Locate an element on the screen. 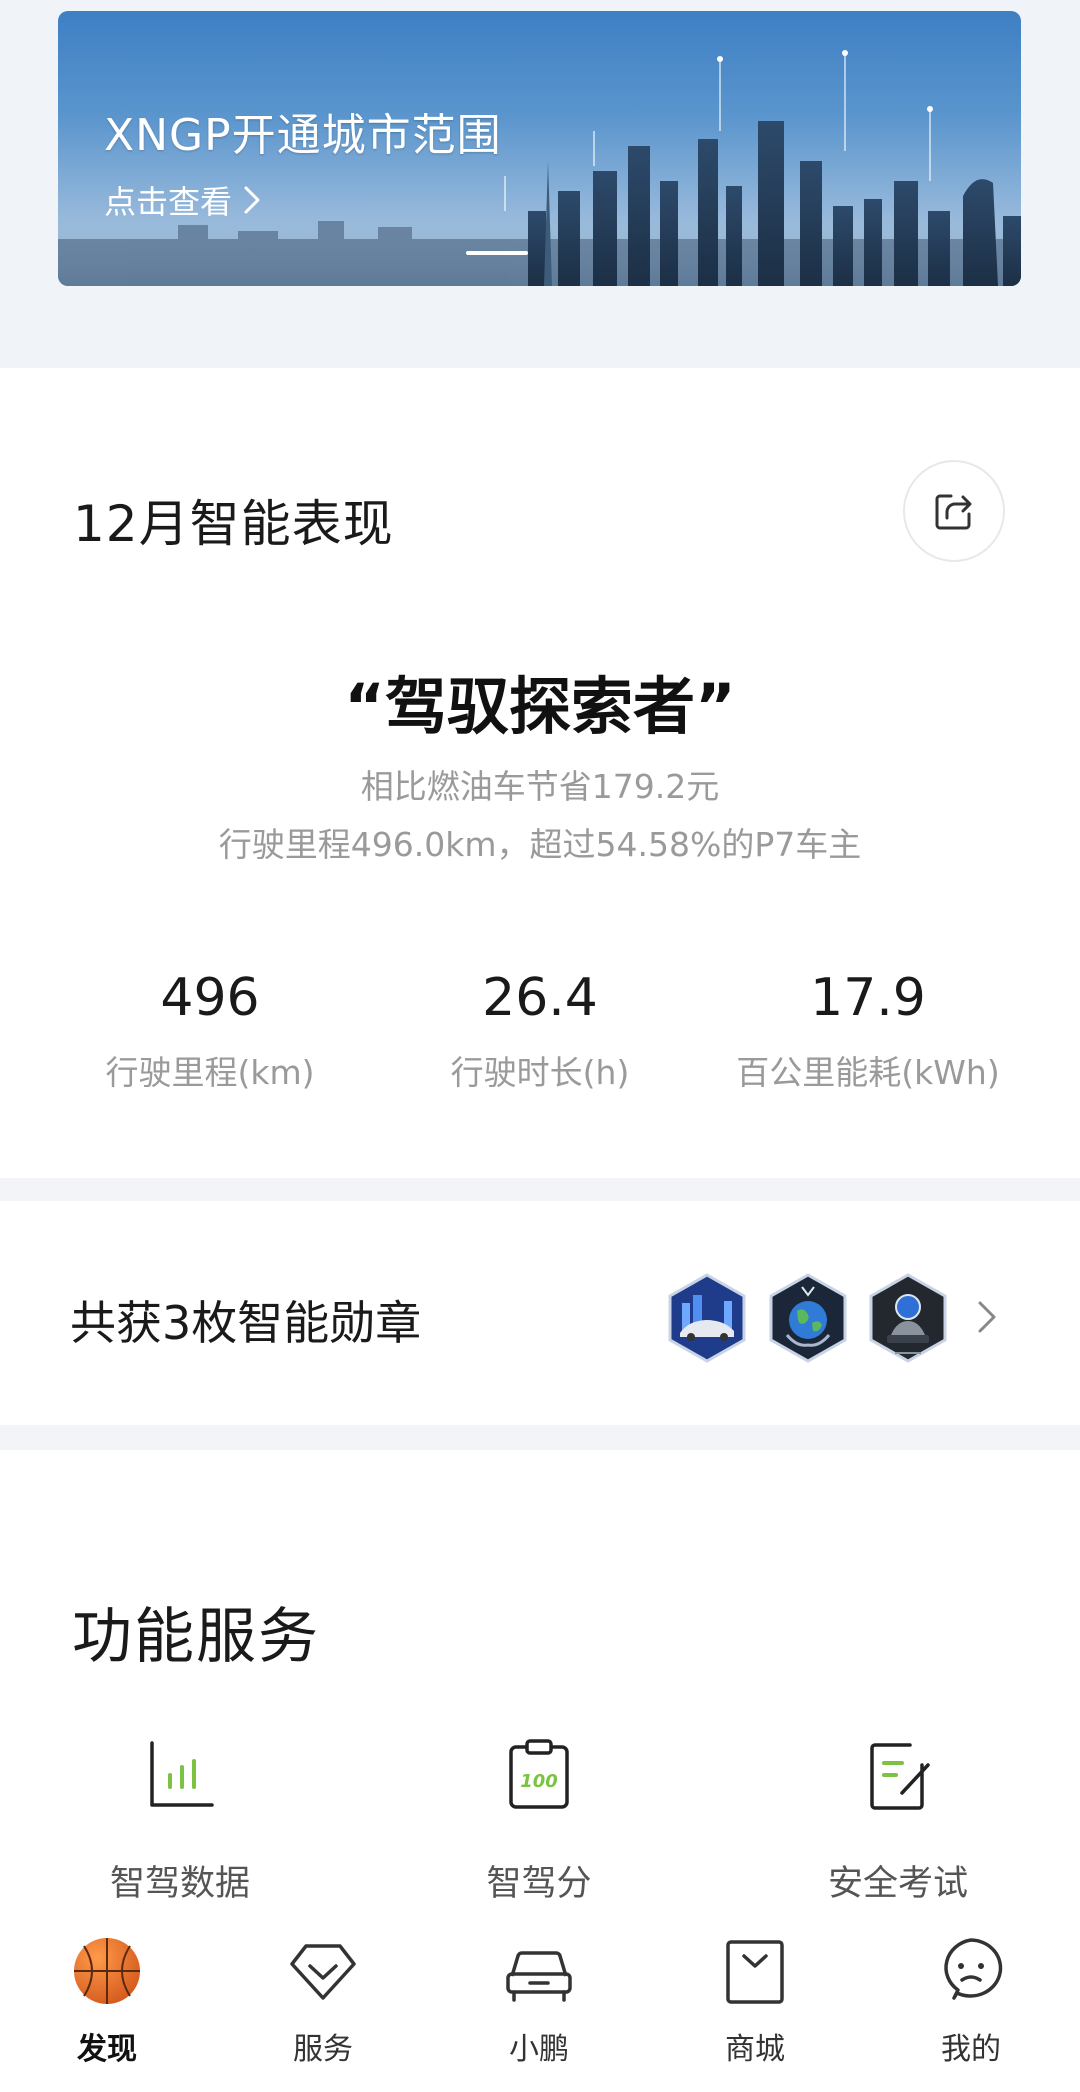 The image size is (1080, 2092). score-clipboard-icon: 100 is located at coordinates (539, 1774).